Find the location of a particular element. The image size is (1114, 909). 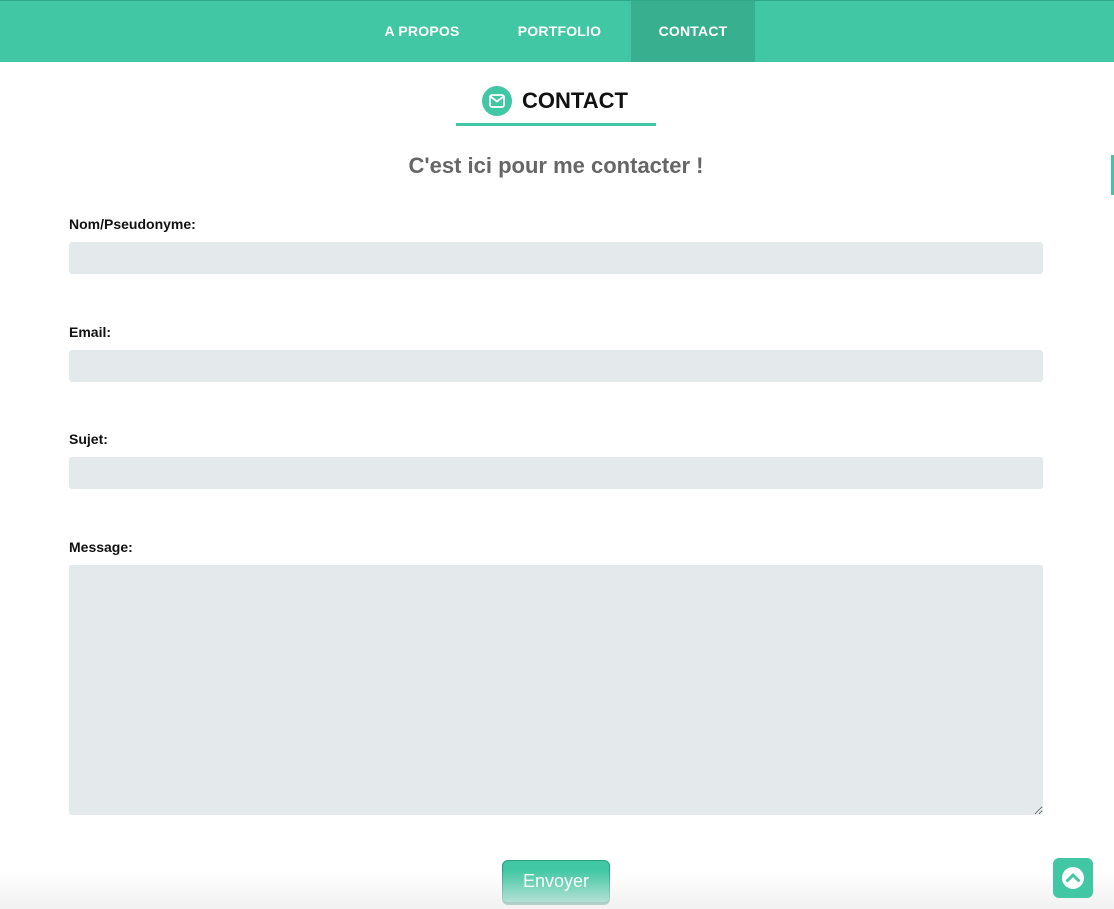

chevron-up-circle-icon is located at coordinates (1073, 878).